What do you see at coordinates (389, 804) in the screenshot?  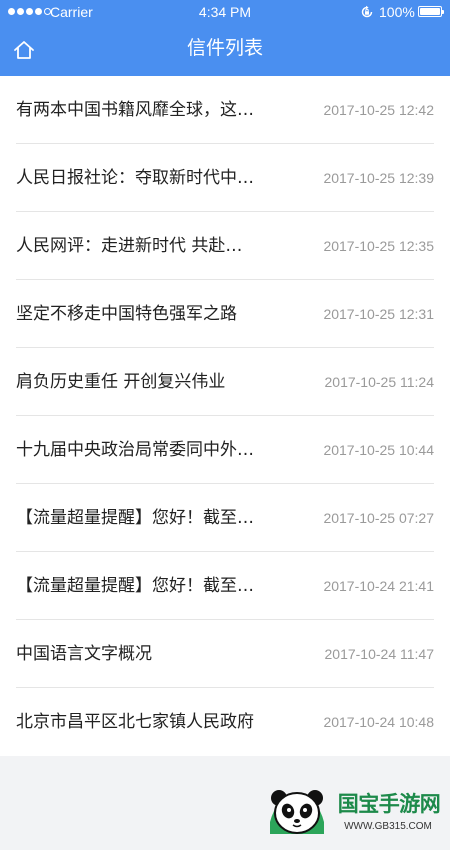 I see `watermark-brand: 国宝手游网` at bounding box center [389, 804].